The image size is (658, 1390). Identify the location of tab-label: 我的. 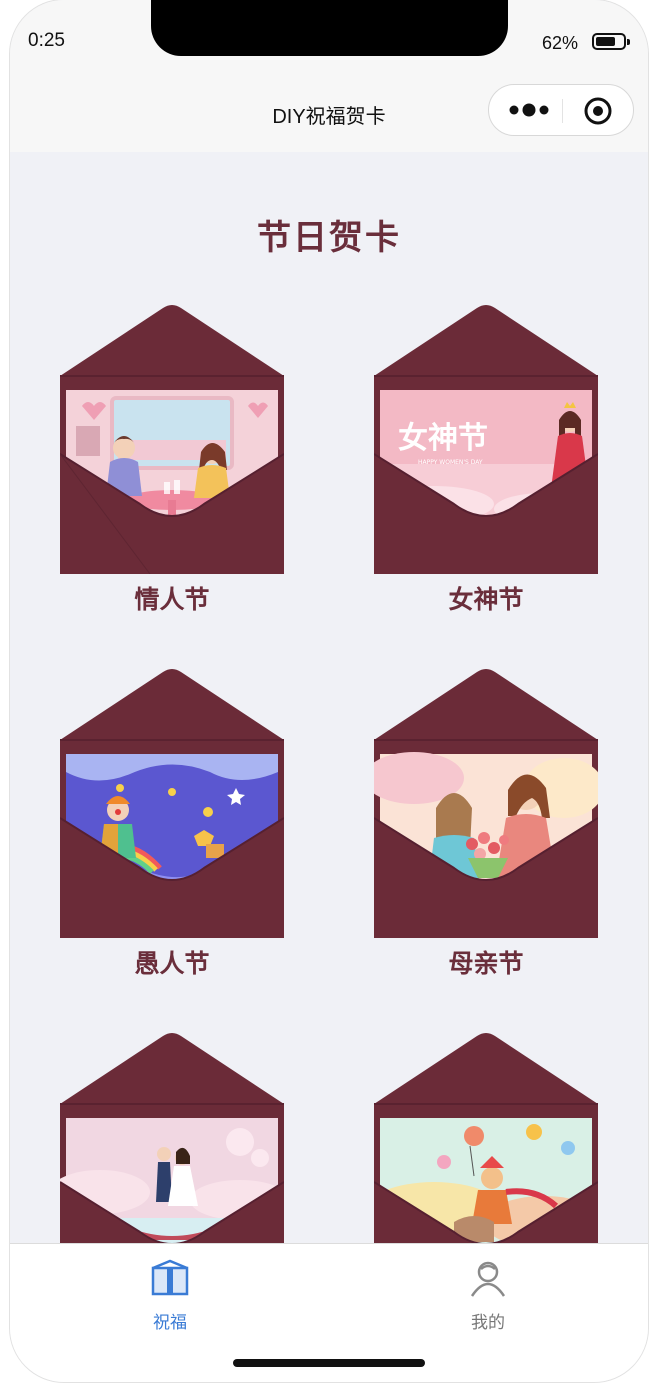
(488, 1323).